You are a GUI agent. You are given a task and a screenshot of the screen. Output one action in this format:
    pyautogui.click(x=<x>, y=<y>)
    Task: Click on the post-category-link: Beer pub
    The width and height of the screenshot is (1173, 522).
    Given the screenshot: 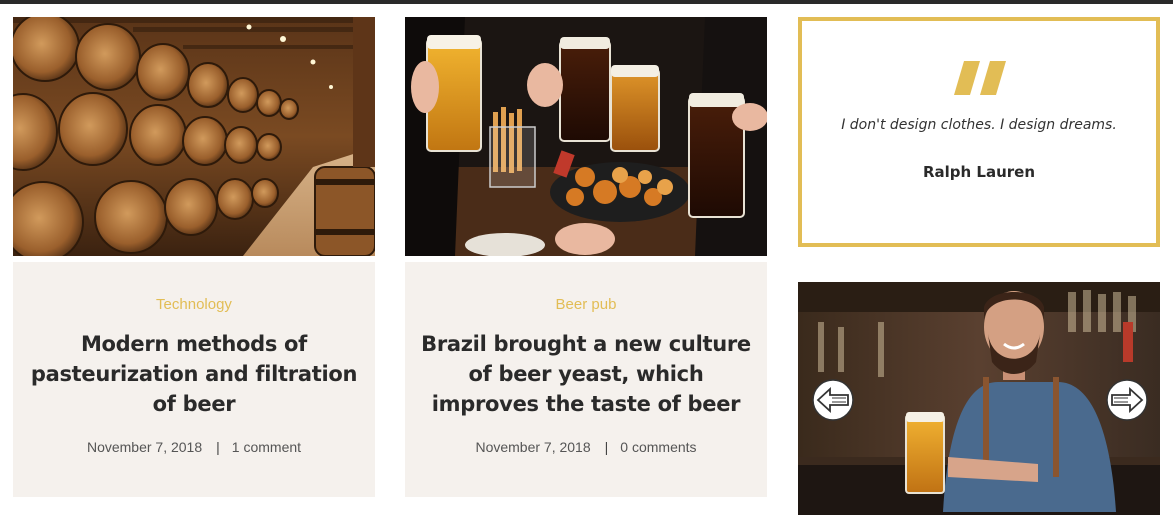 What is the action you would take?
    pyautogui.click(x=586, y=304)
    